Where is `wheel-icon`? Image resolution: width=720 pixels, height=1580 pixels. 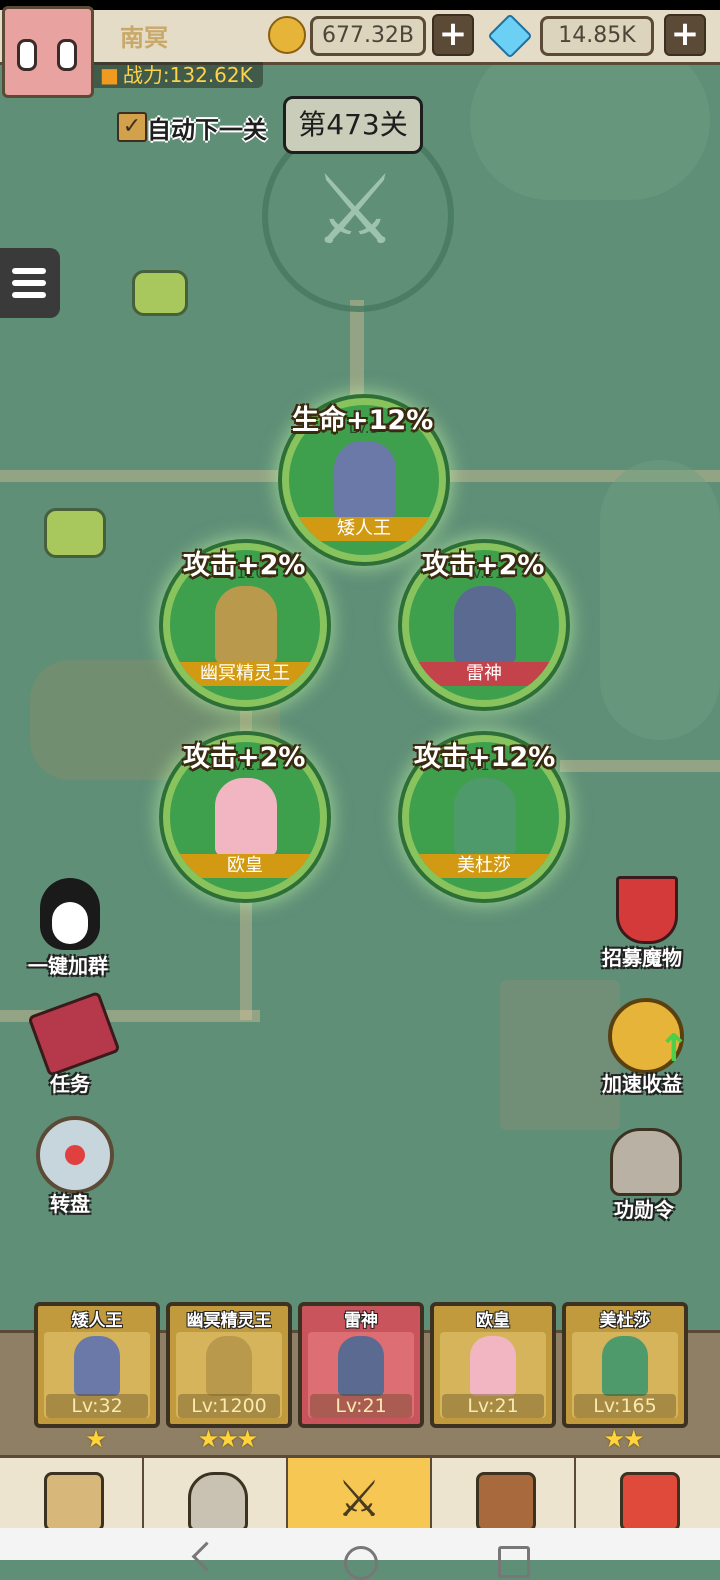
wheel-icon is located at coordinates (75, 1155).